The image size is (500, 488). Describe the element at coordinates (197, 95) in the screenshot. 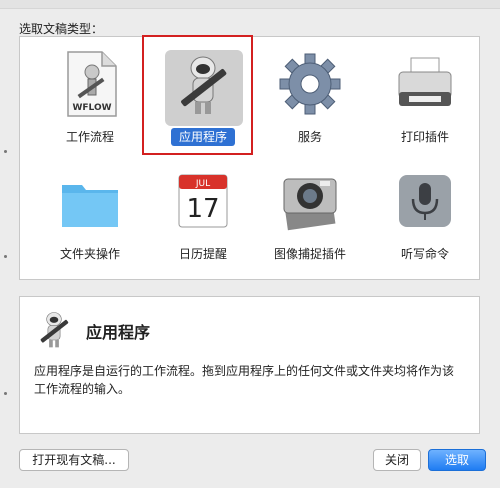

I see `highlight-box` at that location.